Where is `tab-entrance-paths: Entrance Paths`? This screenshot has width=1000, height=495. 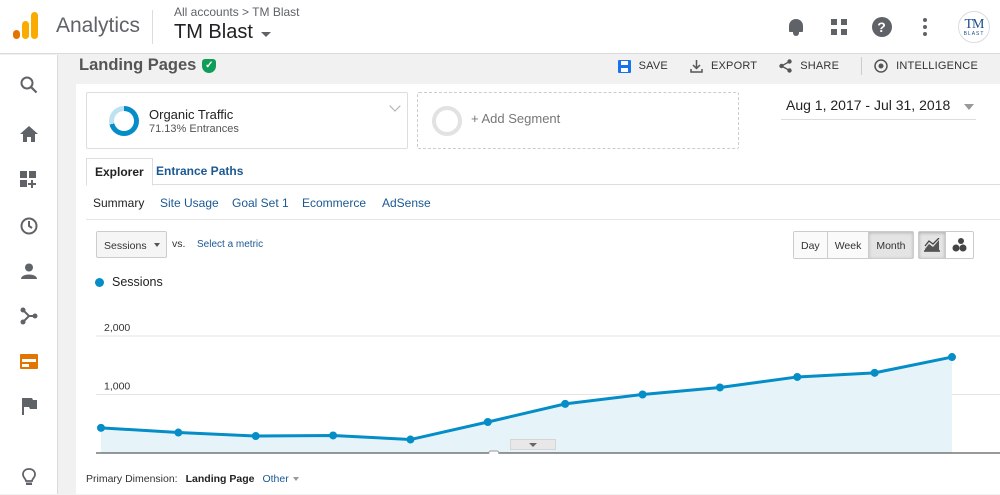
tab-entrance-paths: Entrance Paths is located at coordinates (199, 171).